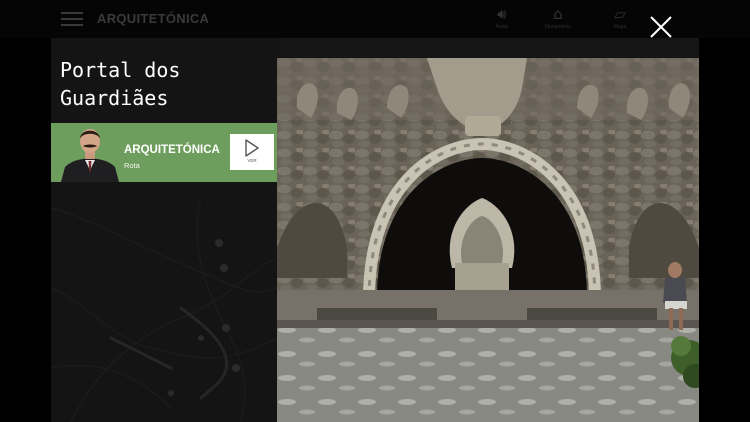 This screenshot has width=750, height=422. Describe the element at coordinates (620, 14) in the screenshot. I see `map-icon: ▱` at that location.